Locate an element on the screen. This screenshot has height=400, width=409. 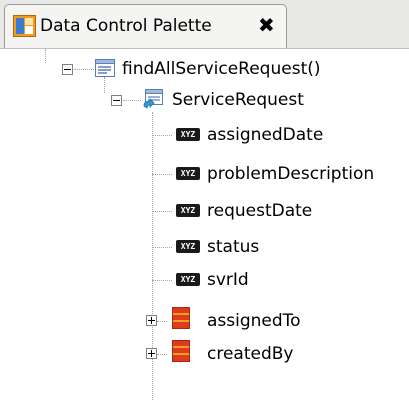
tab-bar: Data Control Palette ✖ is located at coordinates (204, 24).